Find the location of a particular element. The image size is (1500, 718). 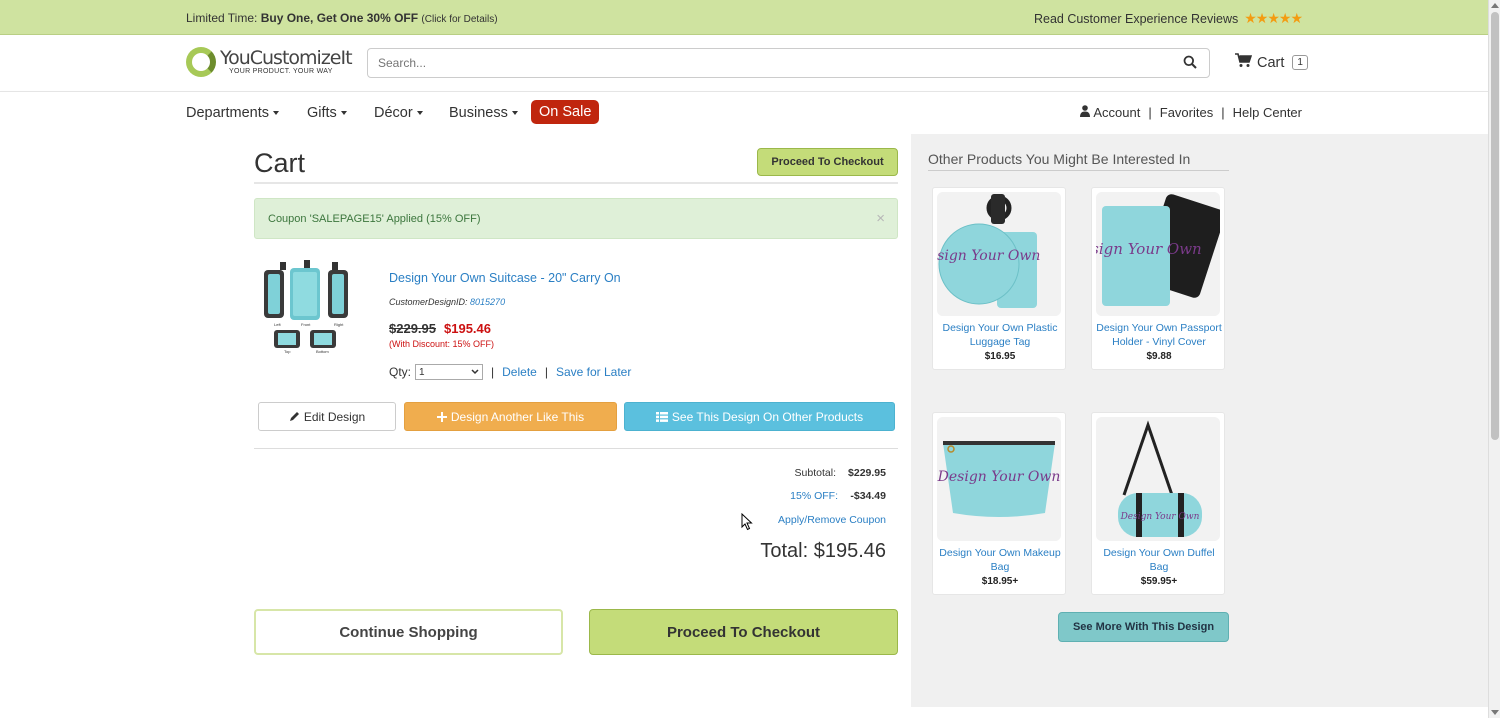

nav-gifts: Gifts is located at coordinates (327, 113).